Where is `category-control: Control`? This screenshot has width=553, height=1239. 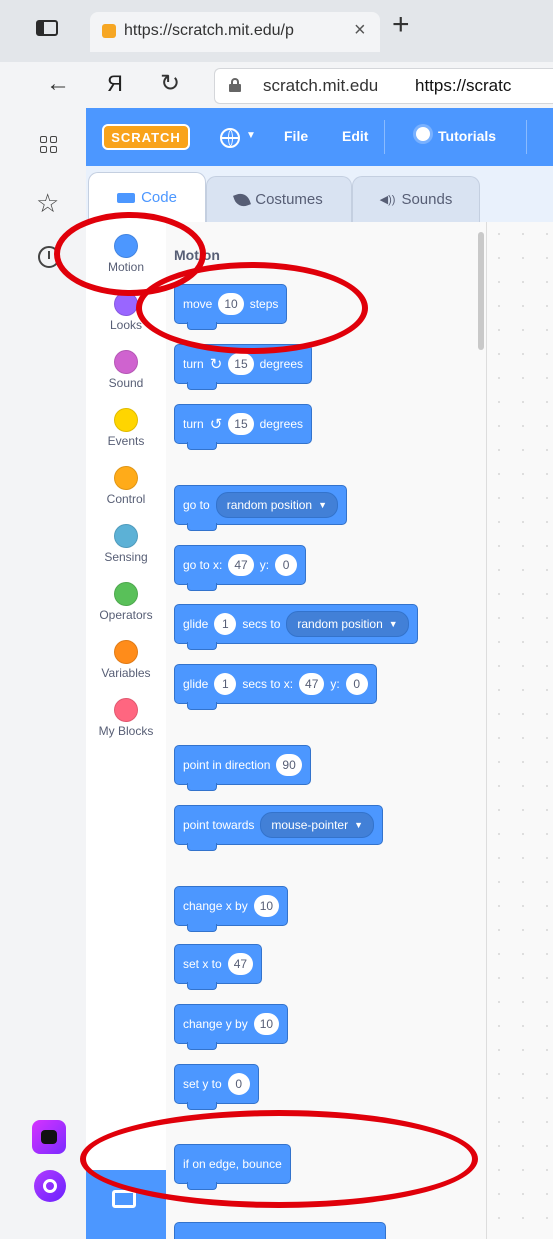 category-control: Control is located at coordinates (126, 486).